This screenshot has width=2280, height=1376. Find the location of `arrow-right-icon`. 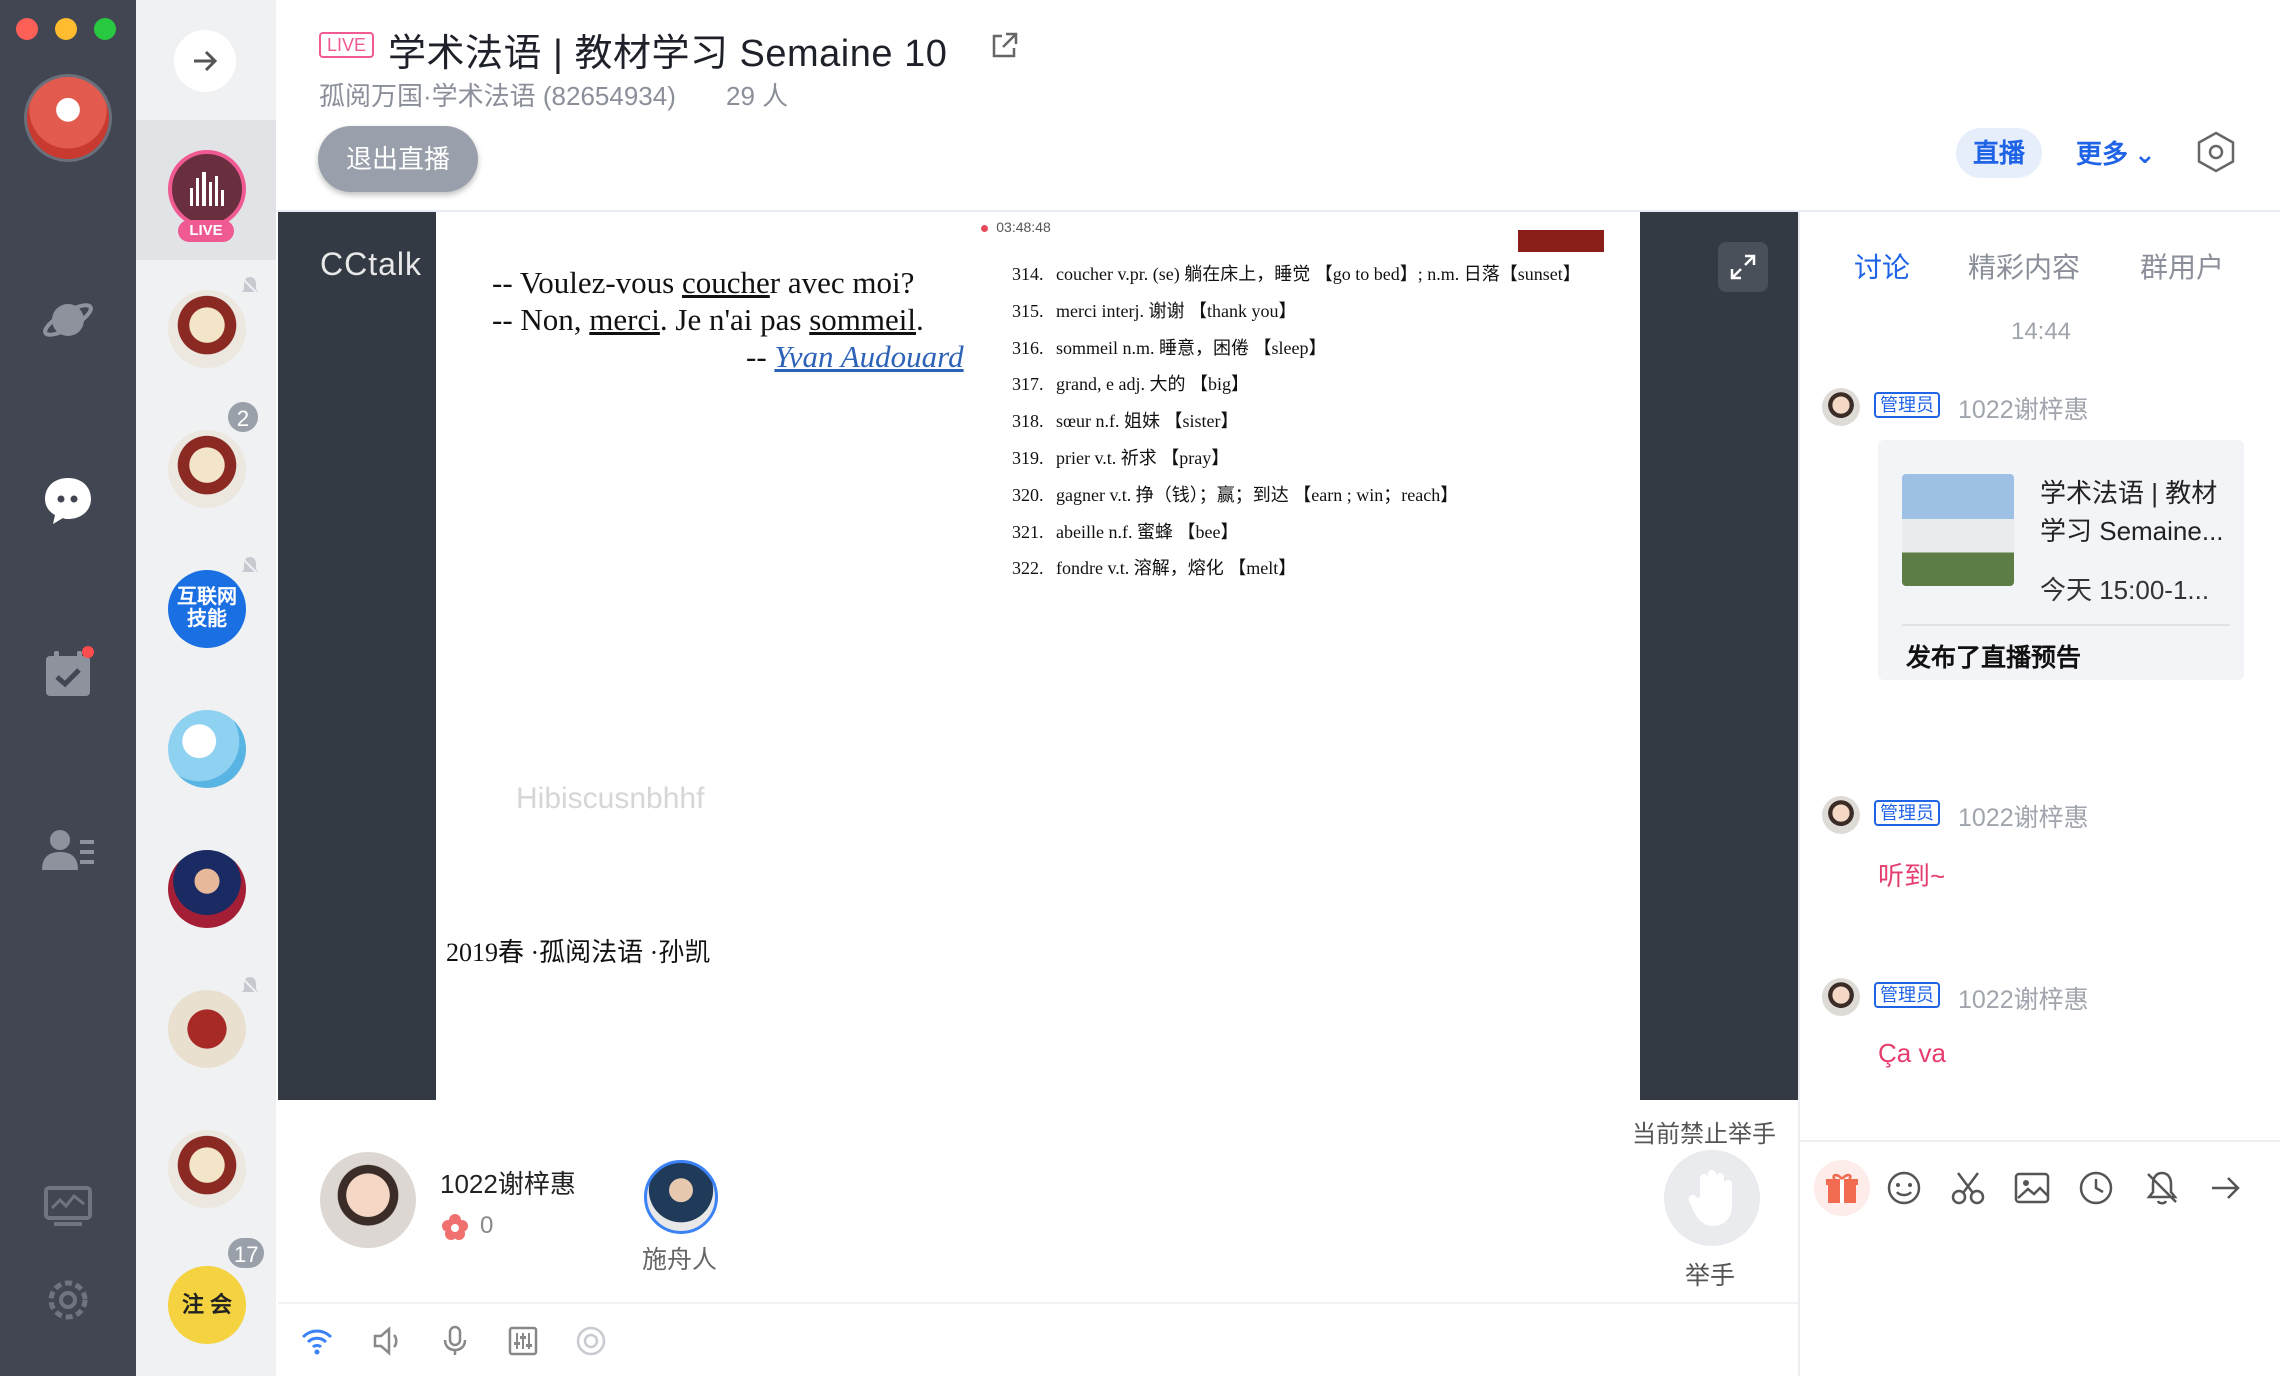

arrow-right-icon is located at coordinates (206, 61).